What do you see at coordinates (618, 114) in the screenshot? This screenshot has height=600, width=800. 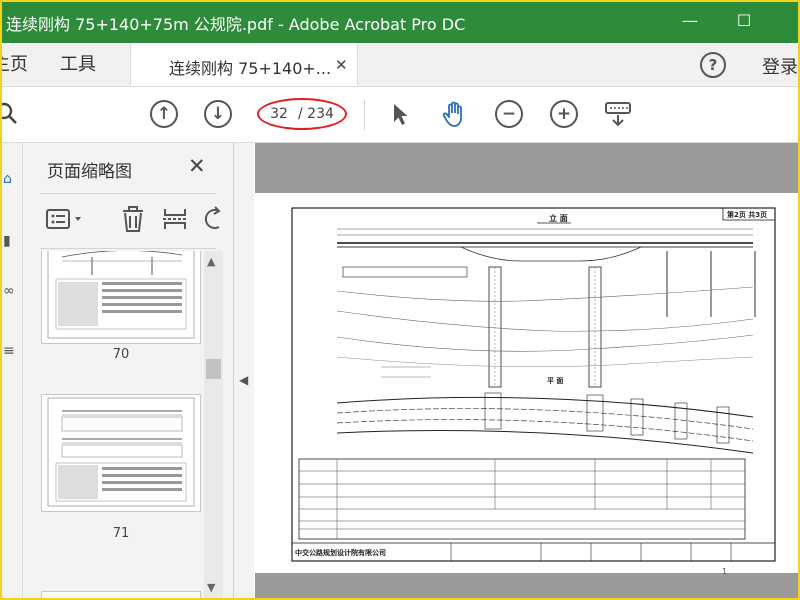 I see `keyboard-icon` at bounding box center [618, 114].